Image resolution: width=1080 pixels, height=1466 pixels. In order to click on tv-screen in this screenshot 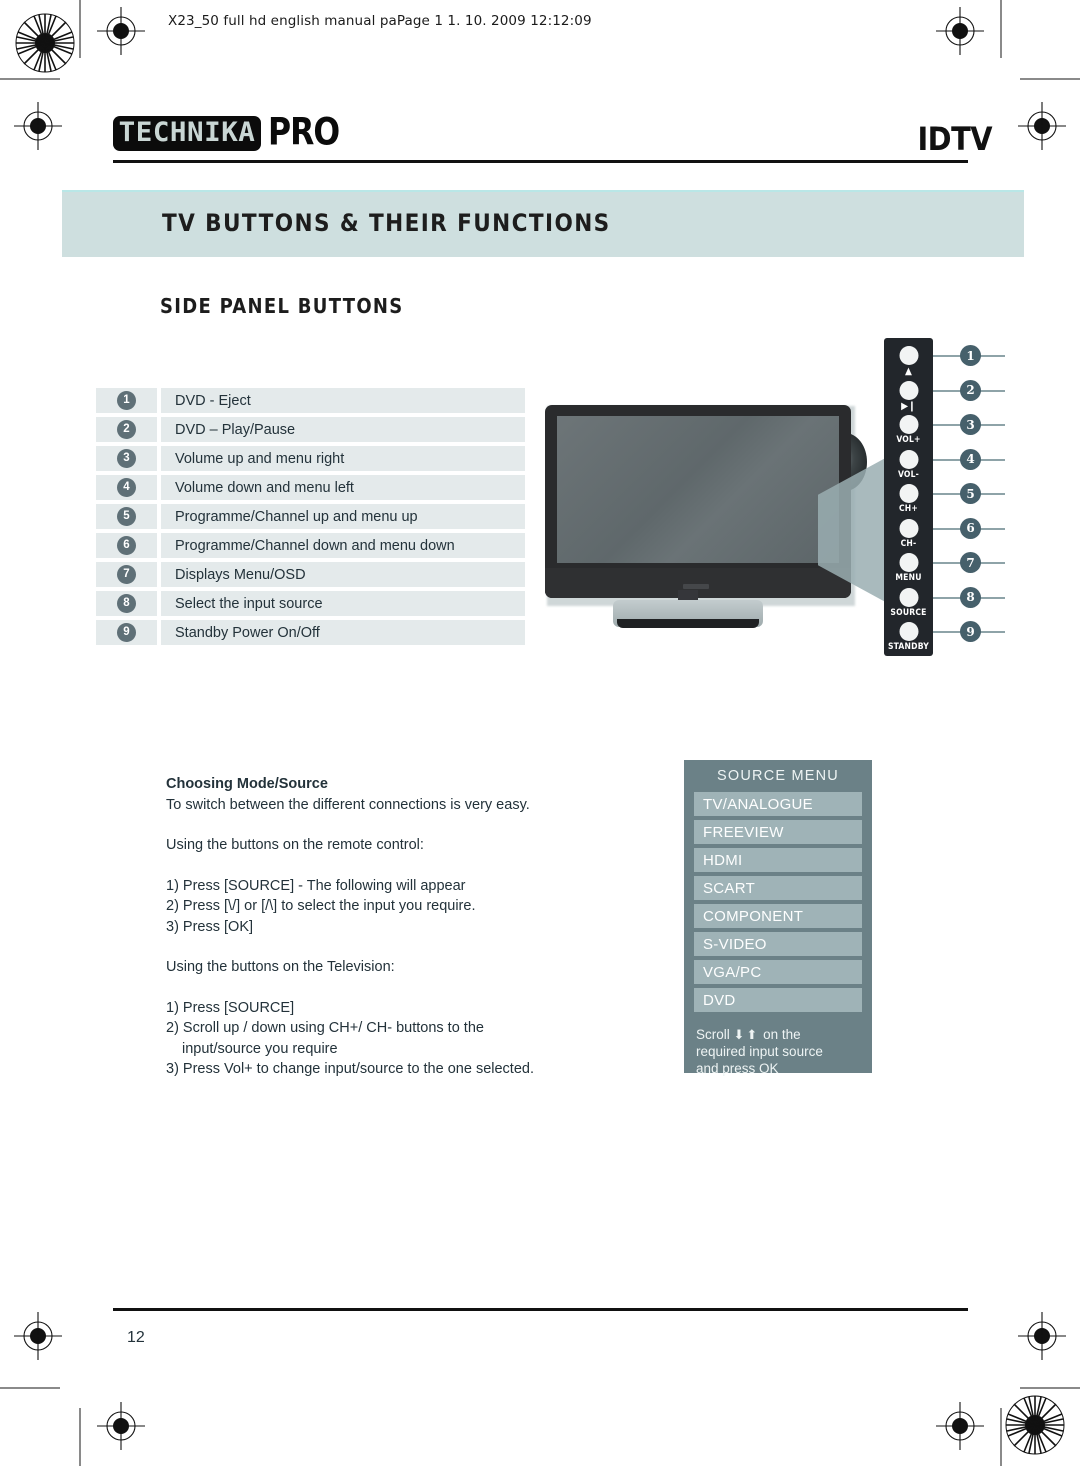, I will do `click(698, 489)`.